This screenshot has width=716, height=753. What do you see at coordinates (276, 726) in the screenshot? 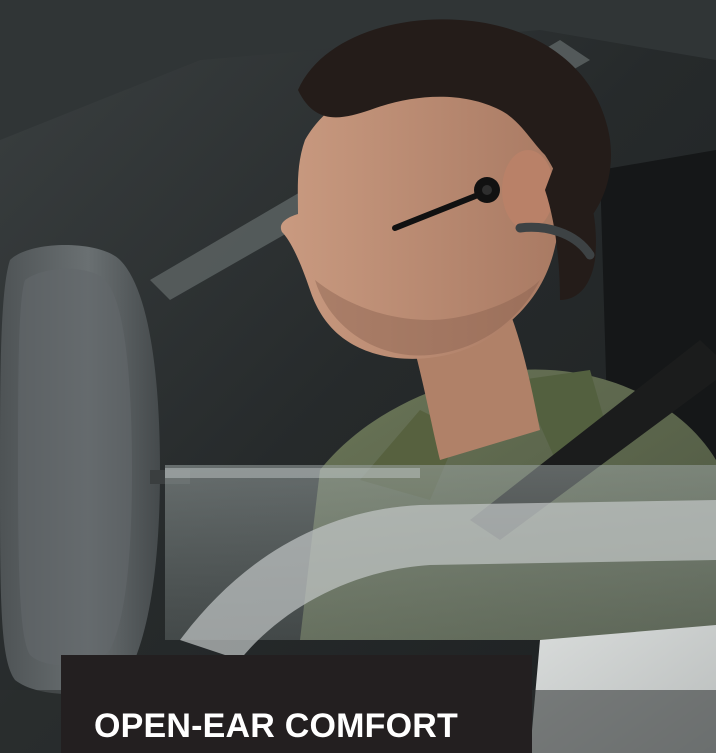
I see `caption-title: OPEN-EAR COMFORT` at bounding box center [276, 726].